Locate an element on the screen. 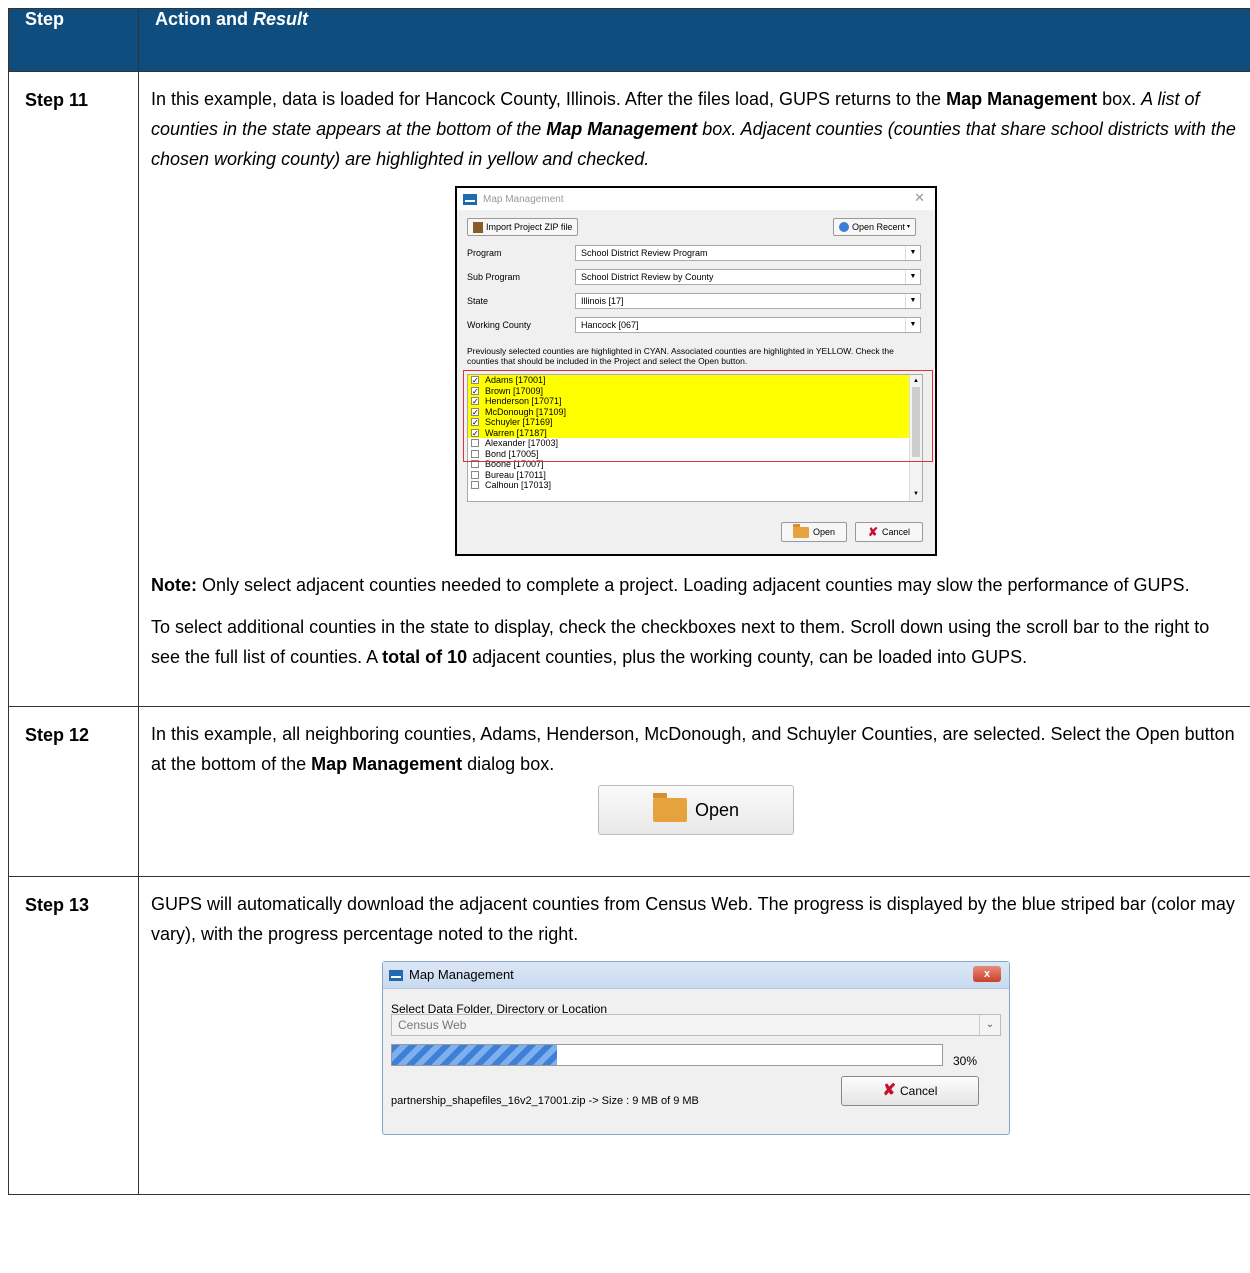 Image resolution: width=1250 pixels, height=1273 pixels. step-label-cell: Step 11 is located at coordinates (73, 389).